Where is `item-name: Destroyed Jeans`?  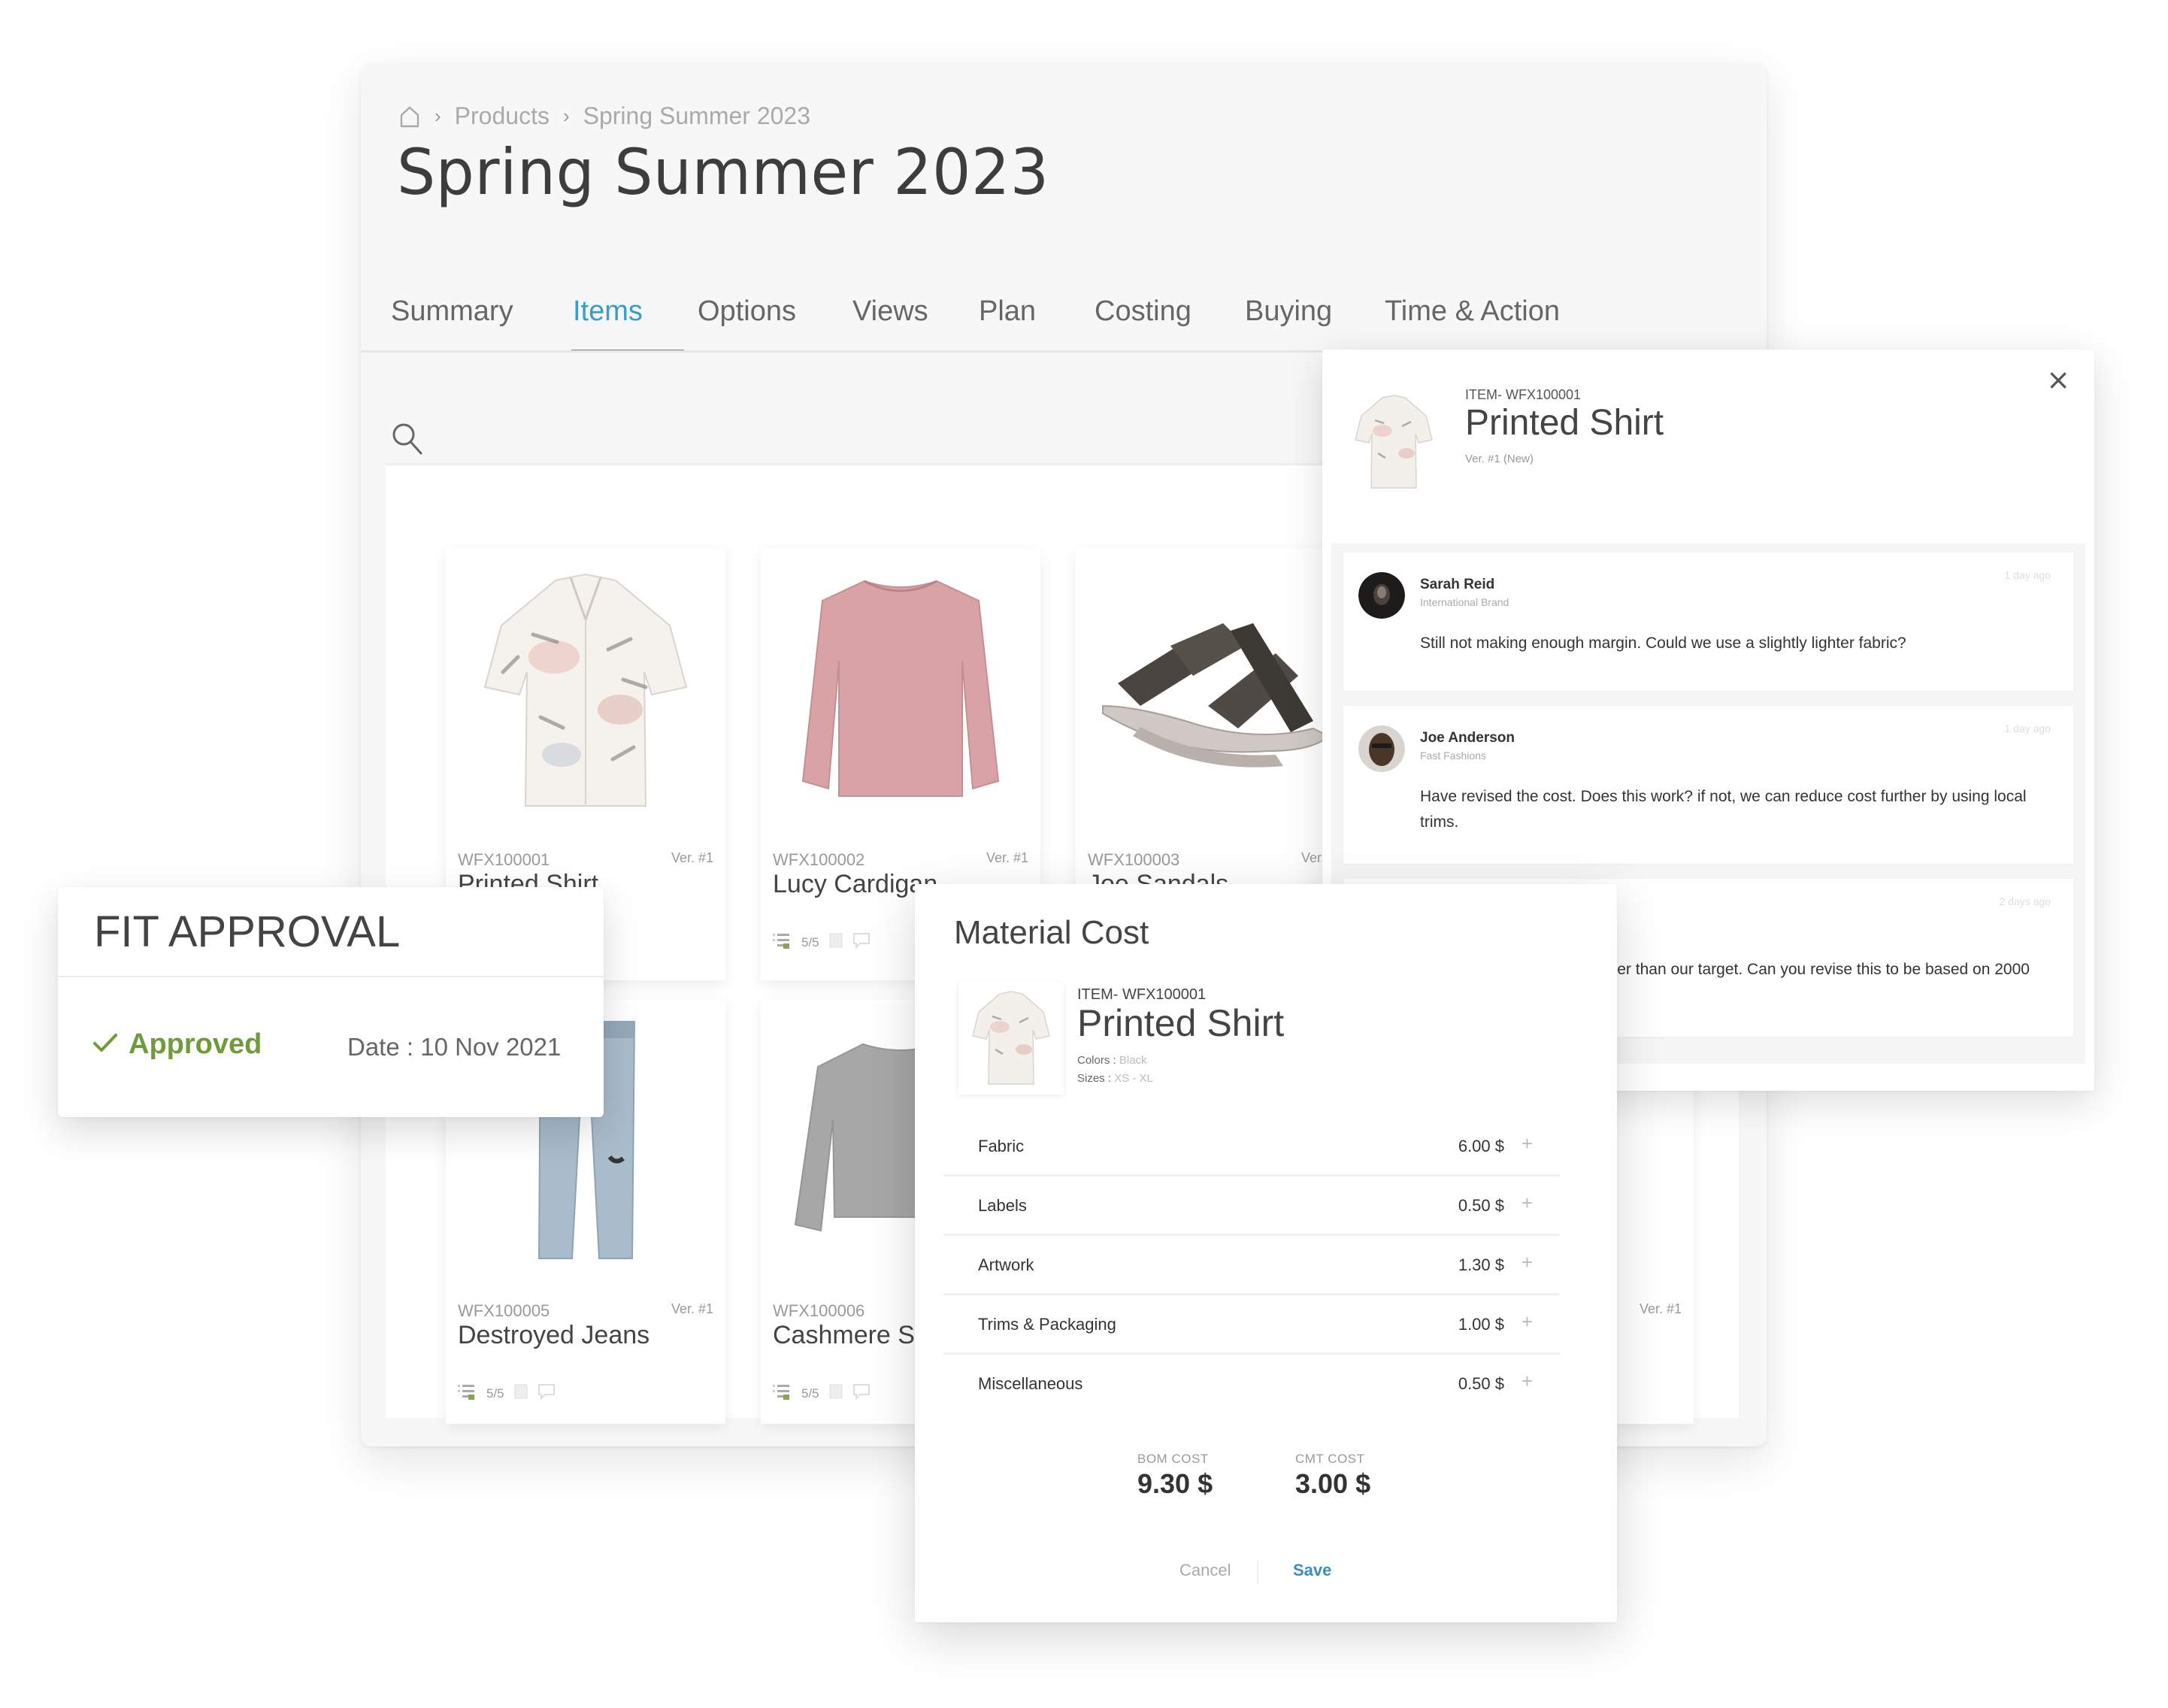 item-name: Destroyed Jeans is located at coordinates (553, 1335).